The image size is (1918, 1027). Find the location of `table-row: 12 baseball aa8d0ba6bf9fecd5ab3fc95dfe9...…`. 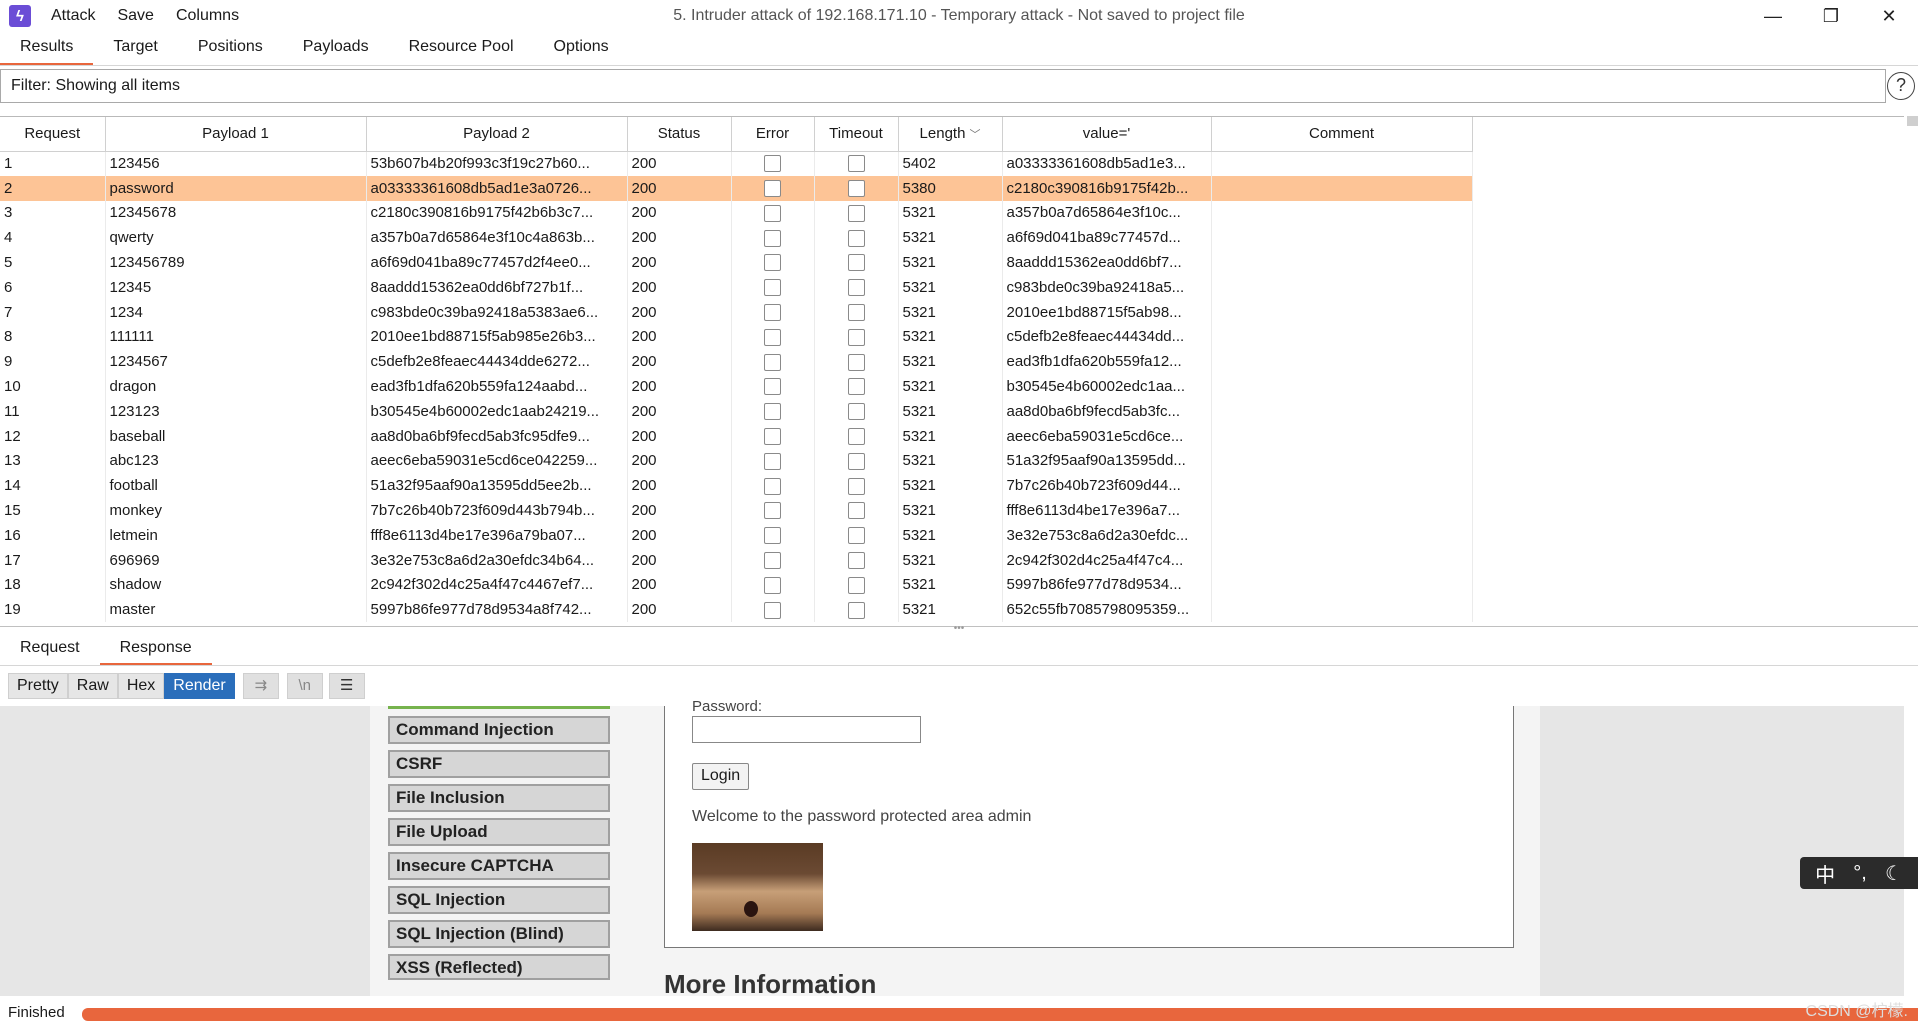

table-row: 12 baseball aa8d0ba6bf9fecd5ab3fc95dfe9...… is located at coordinates (736, 436).